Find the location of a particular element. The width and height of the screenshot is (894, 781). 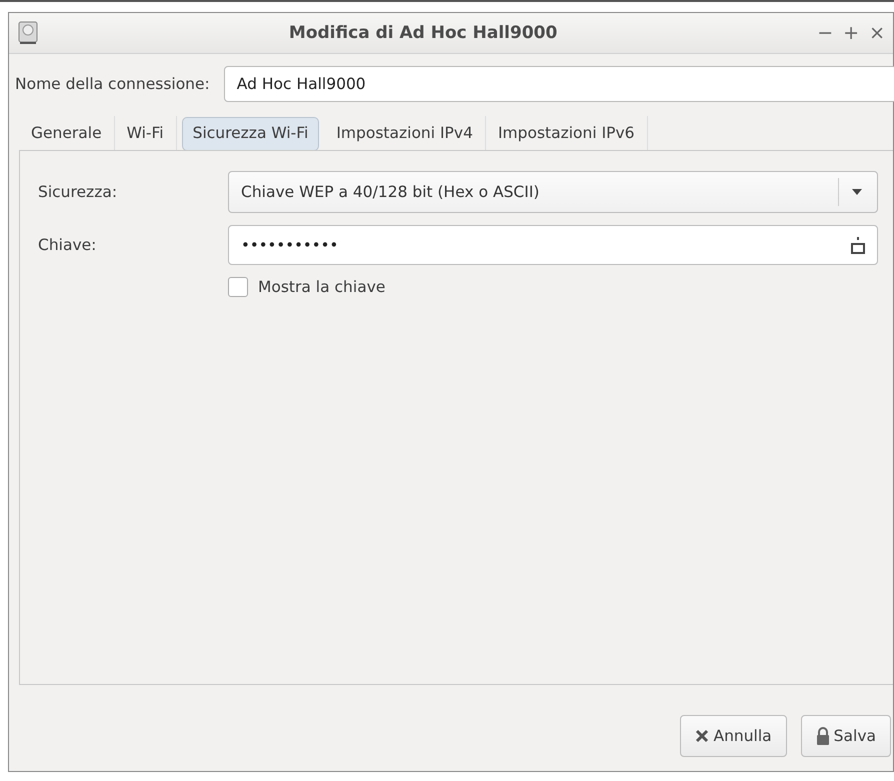

window-control: × is located at coordinates (877, 33).